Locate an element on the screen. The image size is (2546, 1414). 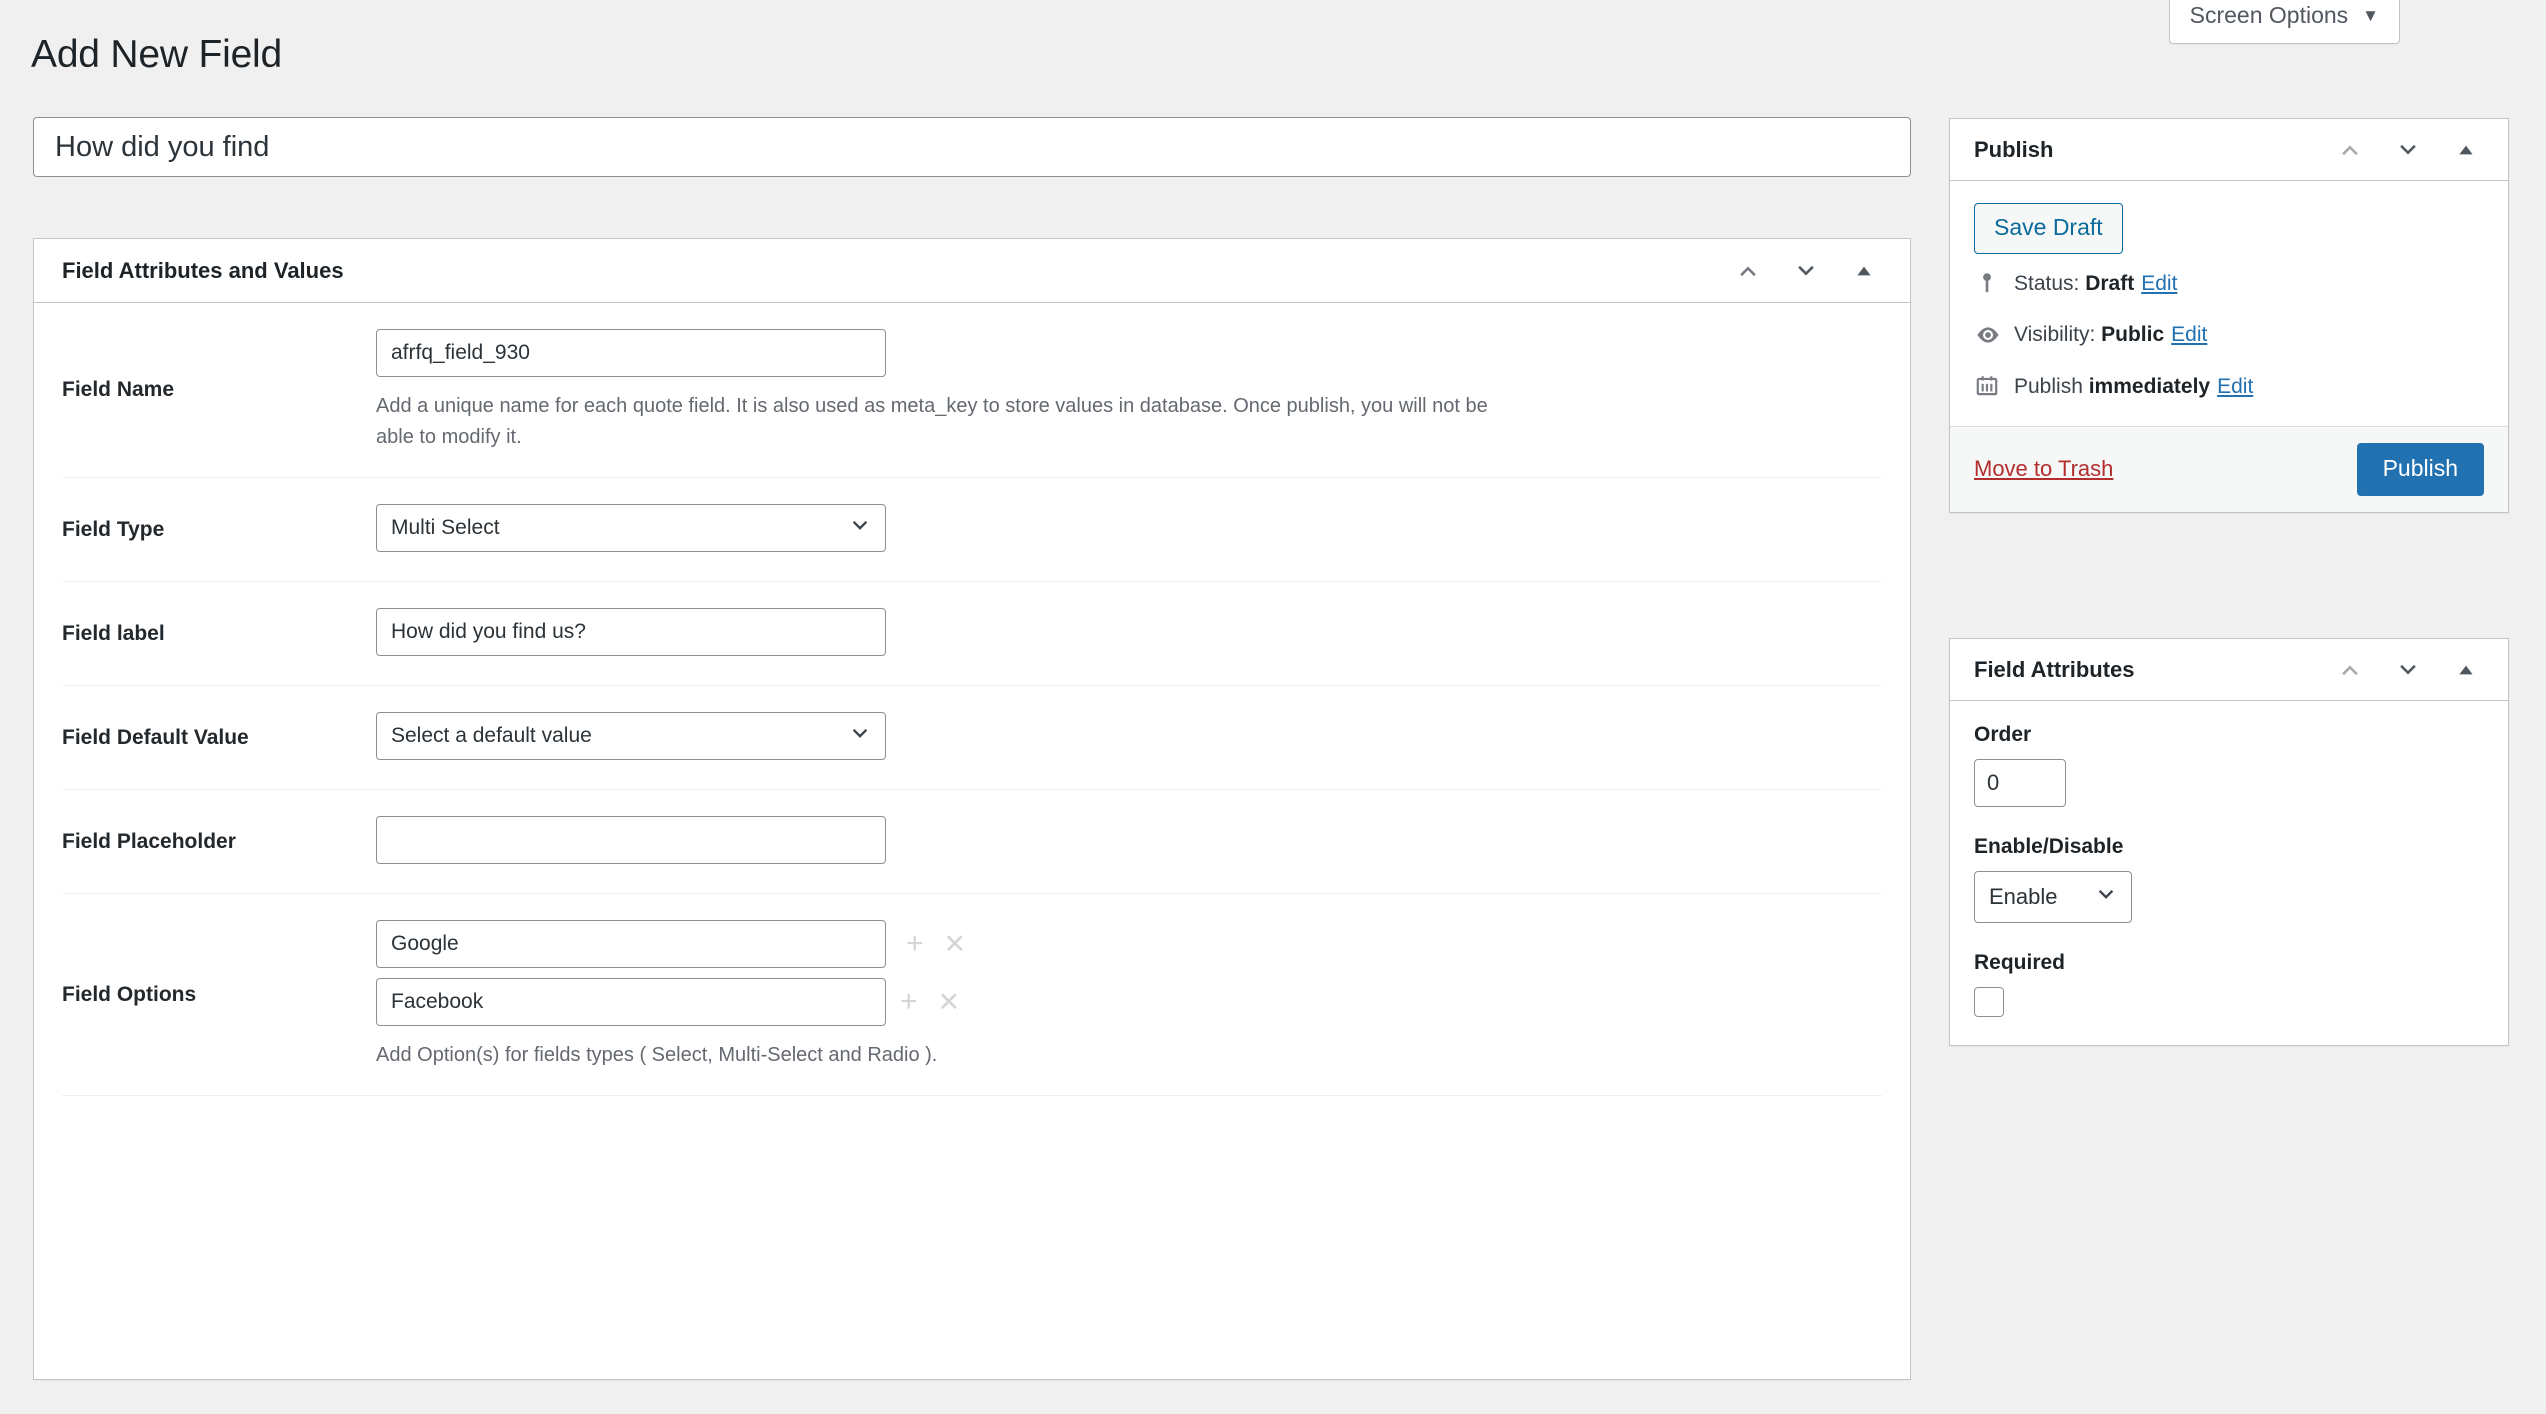
publish-date-edit-link: Edit is located at coordinates (2235, 386).